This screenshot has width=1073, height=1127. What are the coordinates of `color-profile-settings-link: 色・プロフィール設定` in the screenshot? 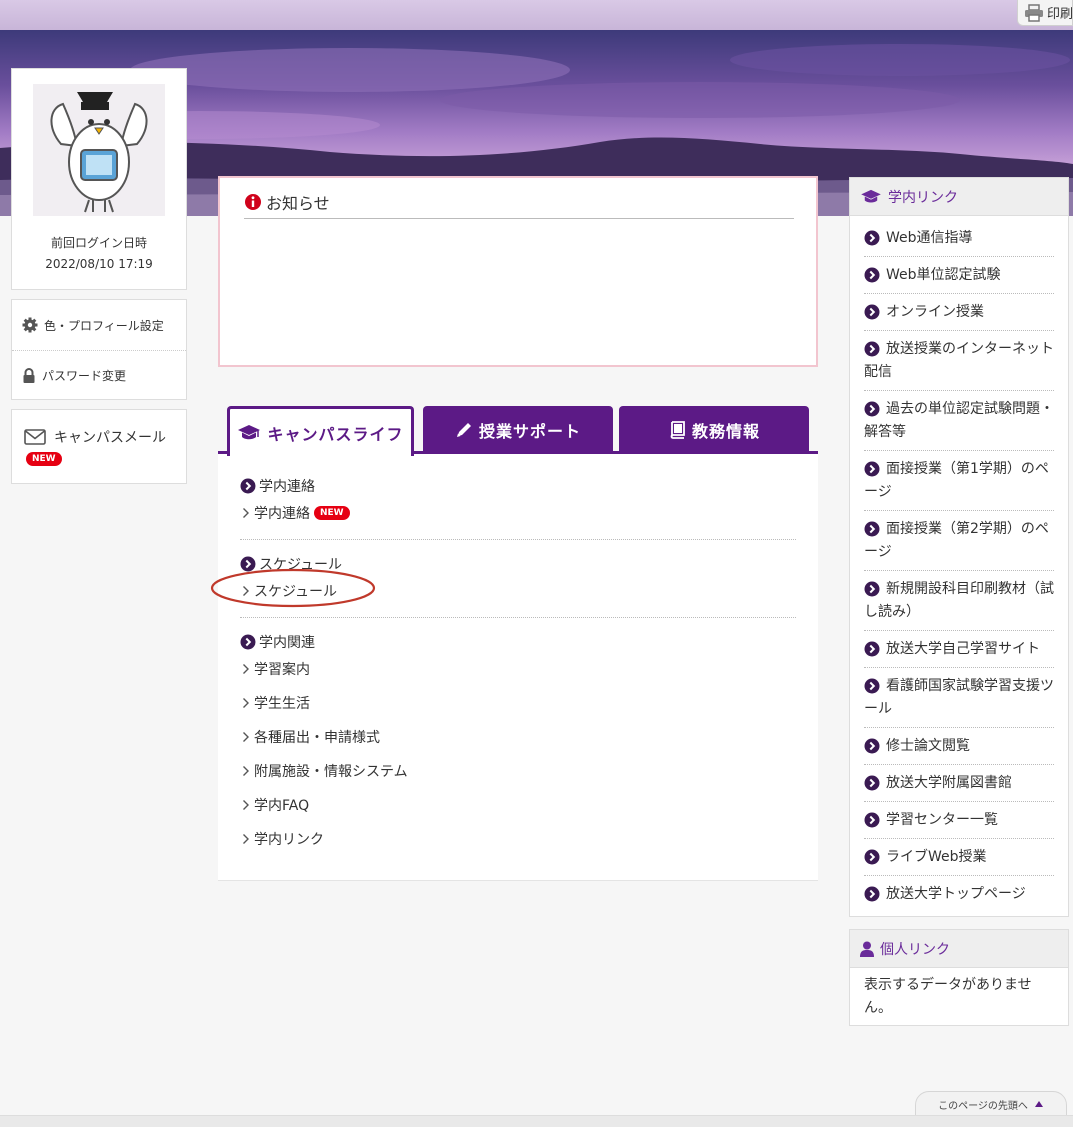 It's located at (99, 325).